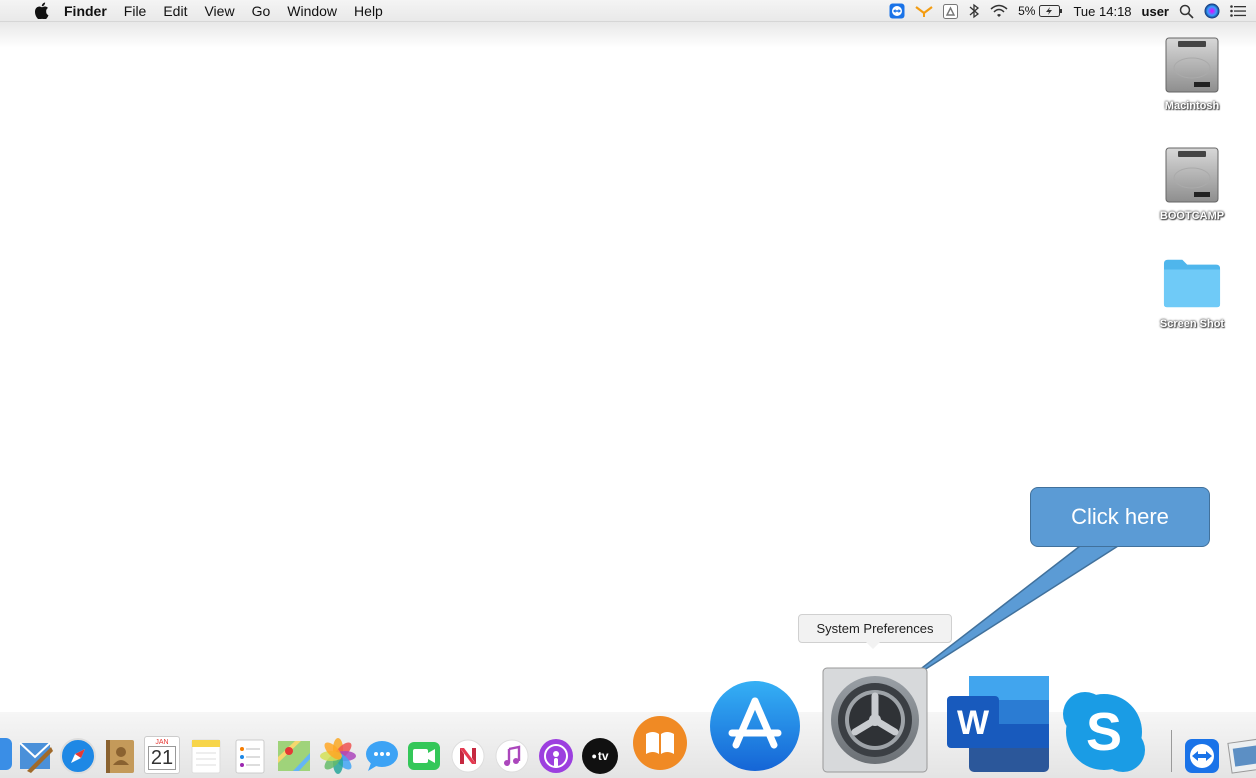 The height and width of the screenshot is (778, 1256). I want to click on app-store-dock-icon, so click(755, 726).